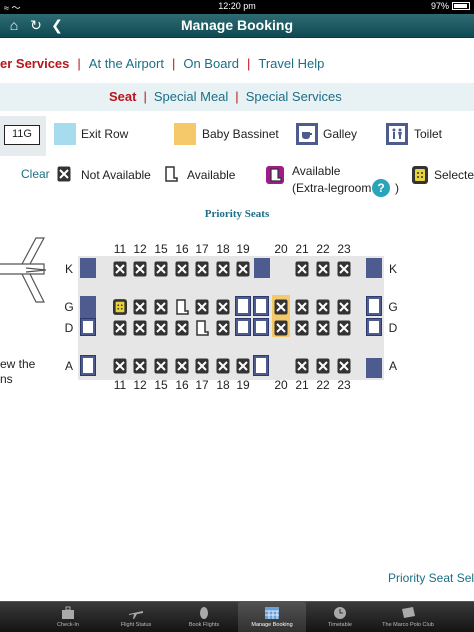  I want to click on menu-travel-help: Travel Help, so click(291, 63).